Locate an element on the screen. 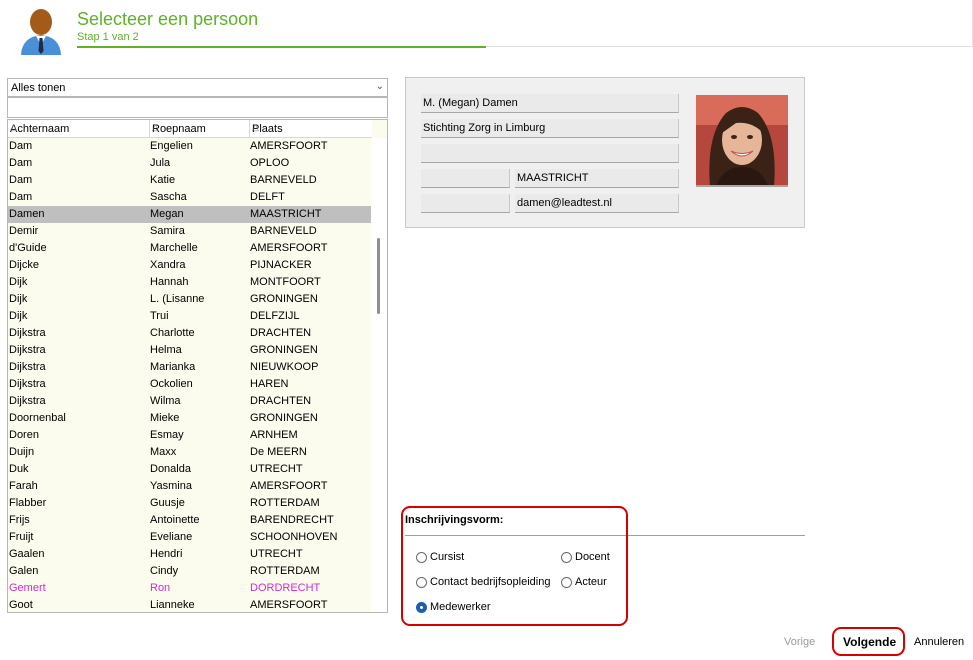 This screenshot has width=973, height=660. table-row: Dijkstra Wilma DRACHTEN is located at coordinates (190, 401).